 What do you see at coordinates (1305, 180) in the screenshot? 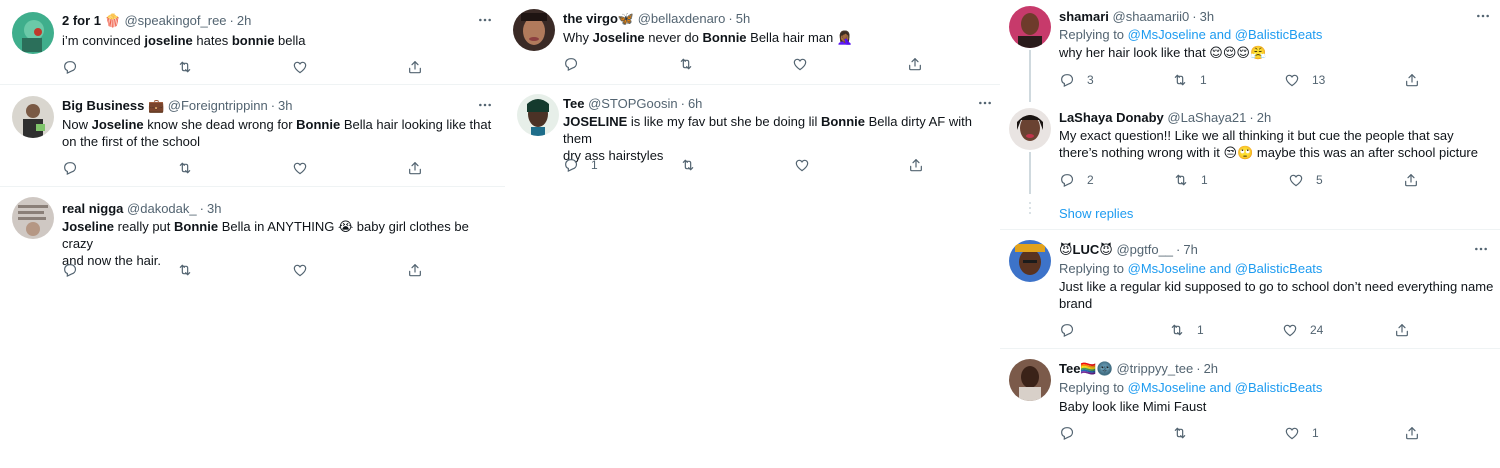
I see `like-button: 5` at bounding box center [1305, 180].